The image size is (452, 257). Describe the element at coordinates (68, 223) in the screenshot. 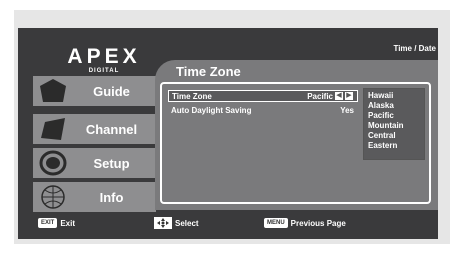

I see `exit-label: Exit` at that location.